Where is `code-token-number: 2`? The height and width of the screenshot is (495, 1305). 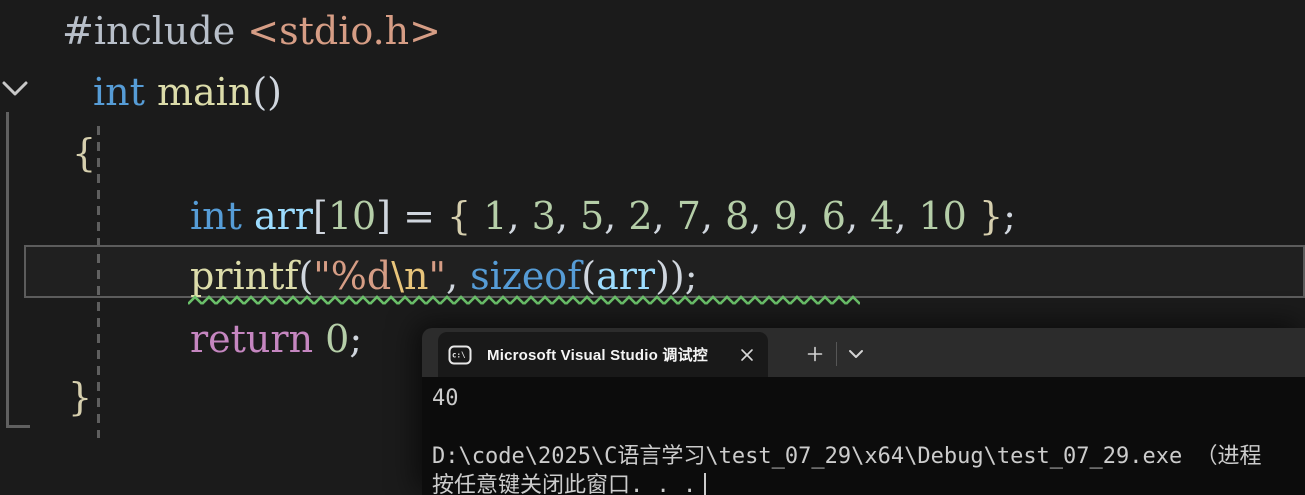 code-token-number: 2 is located at coordinates (640, 216).